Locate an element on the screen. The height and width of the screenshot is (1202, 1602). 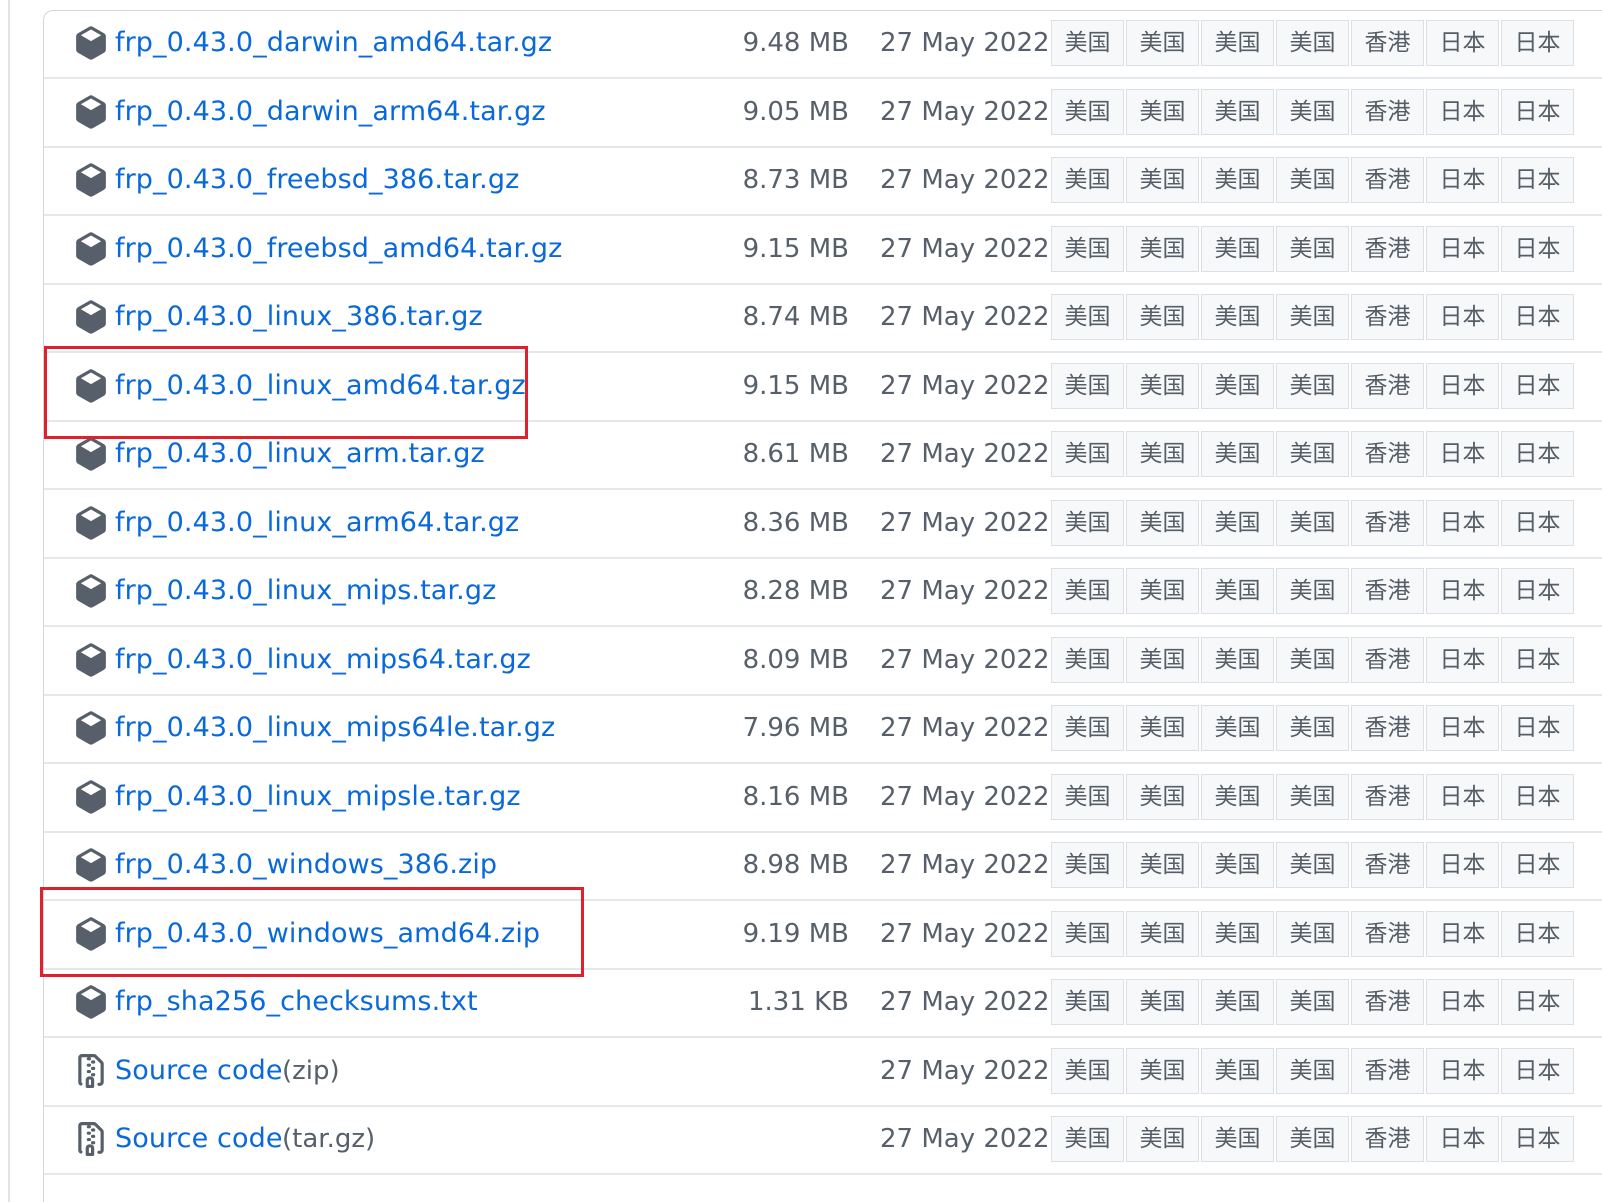
asset-download-link: Source code is located at coordinates (199, 1139).